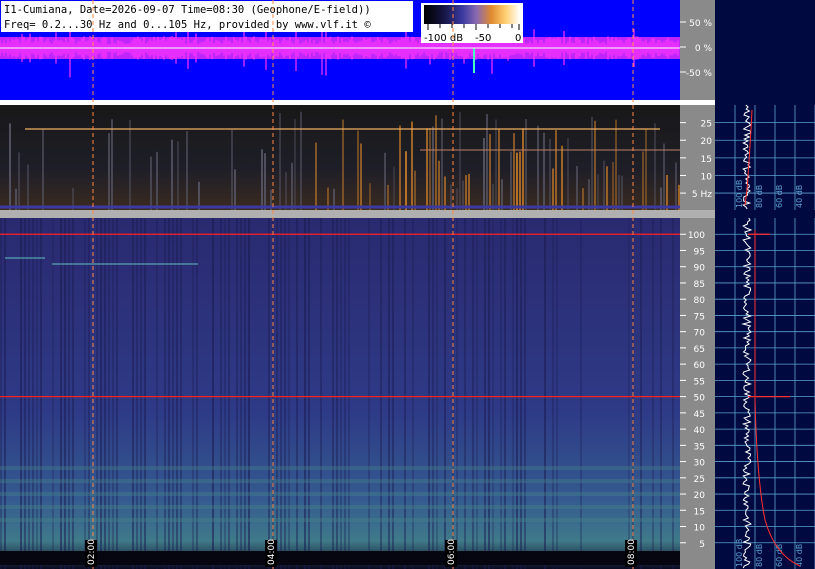 The height and width of the screenshot is (569, 815). What do you see at coordinates (699, 350) in the screenshot?
I see `lower-y-tick-label: 65` at bounding box center [699, 350].